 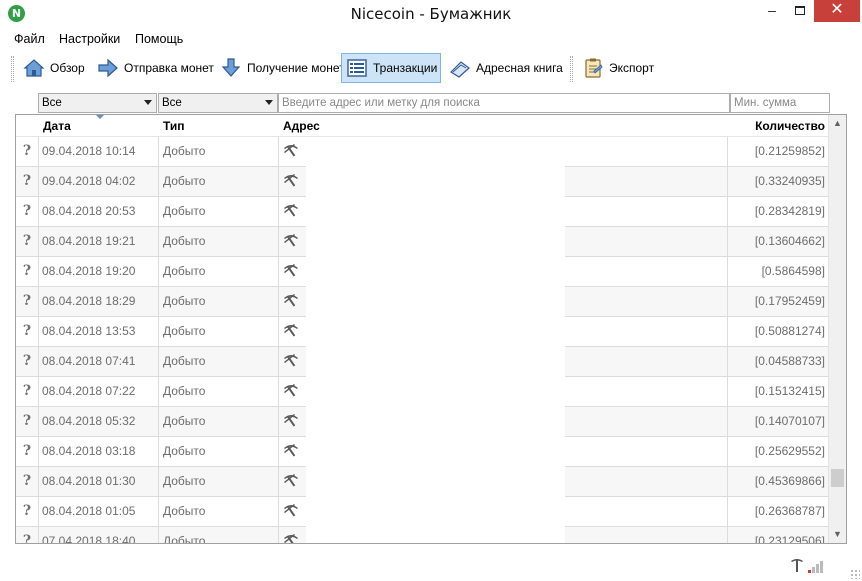 I want to click on status-bar, so click(x=431, y=566).